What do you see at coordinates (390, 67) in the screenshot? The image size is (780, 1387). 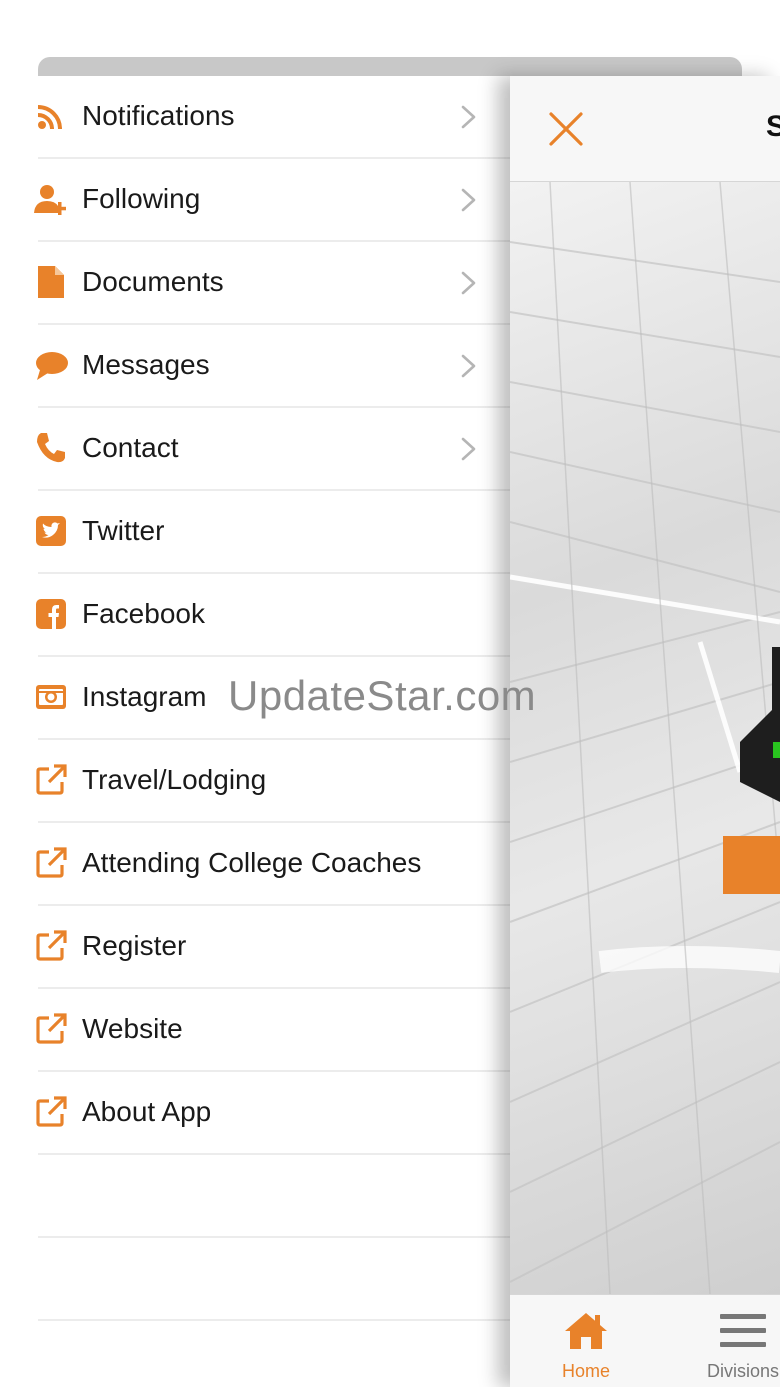 I see `top-bar` at bounding box center [390, 67].